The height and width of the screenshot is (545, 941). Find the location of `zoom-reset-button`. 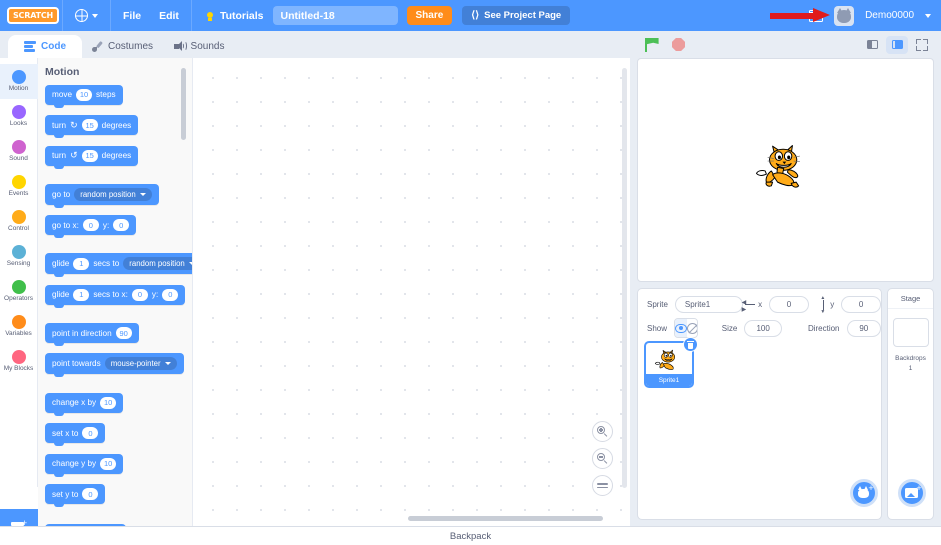

zoom-reset-button is located at coordinates (602, 485).